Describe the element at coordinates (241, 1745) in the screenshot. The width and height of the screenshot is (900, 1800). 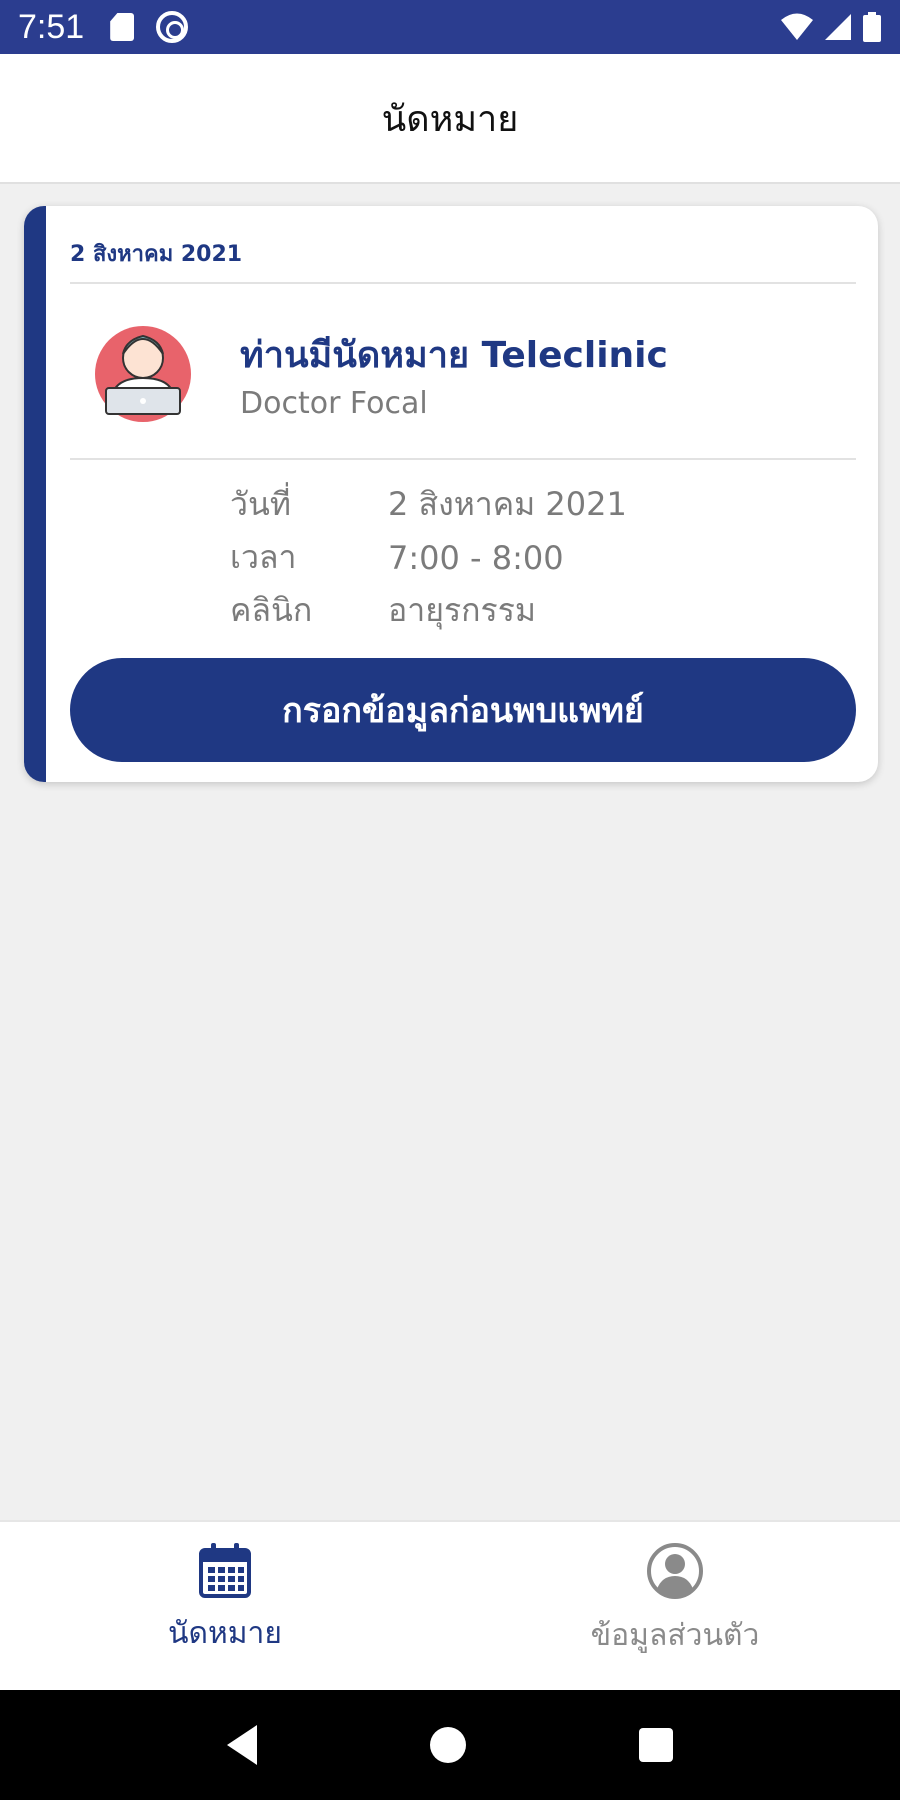
I see `back-icon` at that location.